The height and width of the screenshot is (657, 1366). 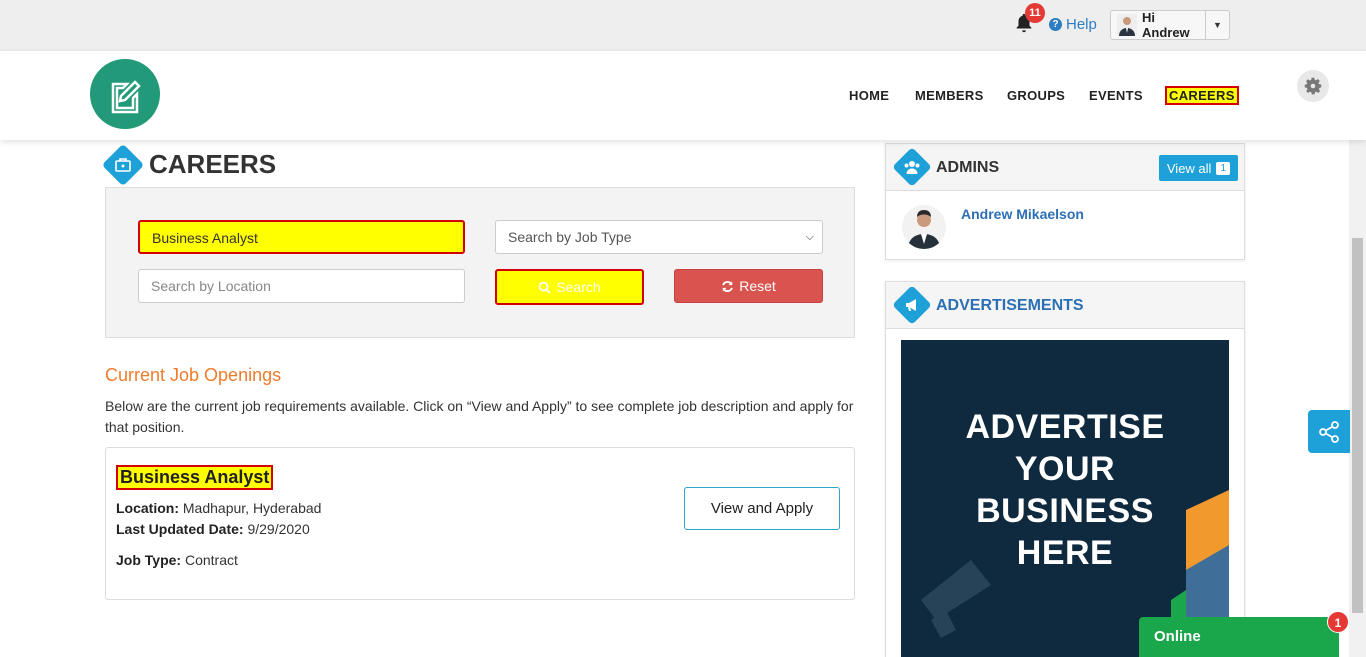 What do you see at coordinates (1036, 95) in the screenshot?
I see `nav-groups: GROUPS` at bounding box center [1036, 95].